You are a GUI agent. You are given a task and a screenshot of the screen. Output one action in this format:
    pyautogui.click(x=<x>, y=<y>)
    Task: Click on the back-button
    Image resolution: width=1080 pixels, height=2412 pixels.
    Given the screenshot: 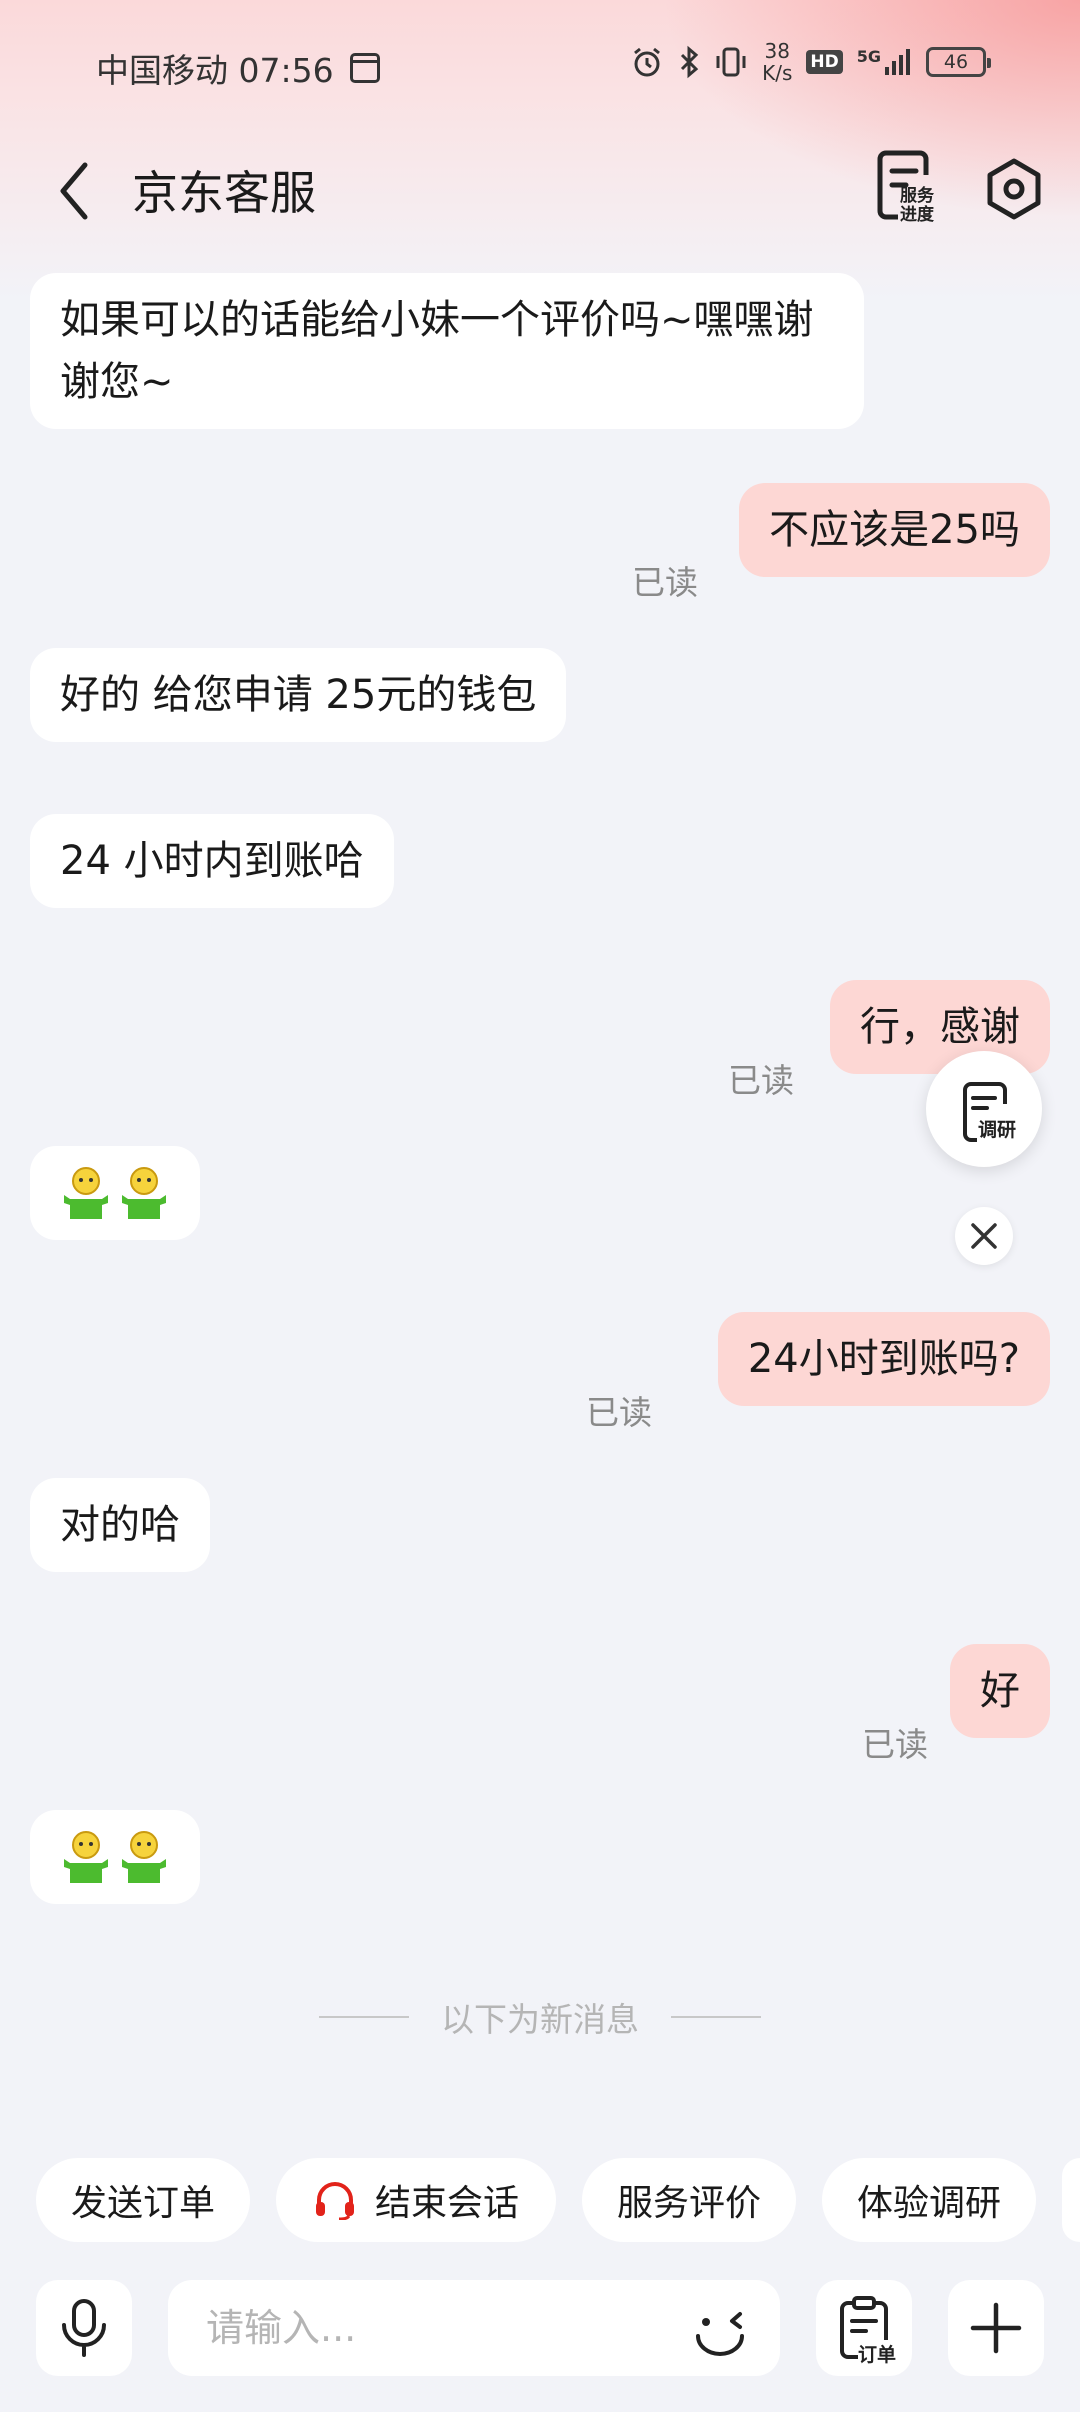 What is the action you would take?
    pyautogui.click(x=74, y=191)
    